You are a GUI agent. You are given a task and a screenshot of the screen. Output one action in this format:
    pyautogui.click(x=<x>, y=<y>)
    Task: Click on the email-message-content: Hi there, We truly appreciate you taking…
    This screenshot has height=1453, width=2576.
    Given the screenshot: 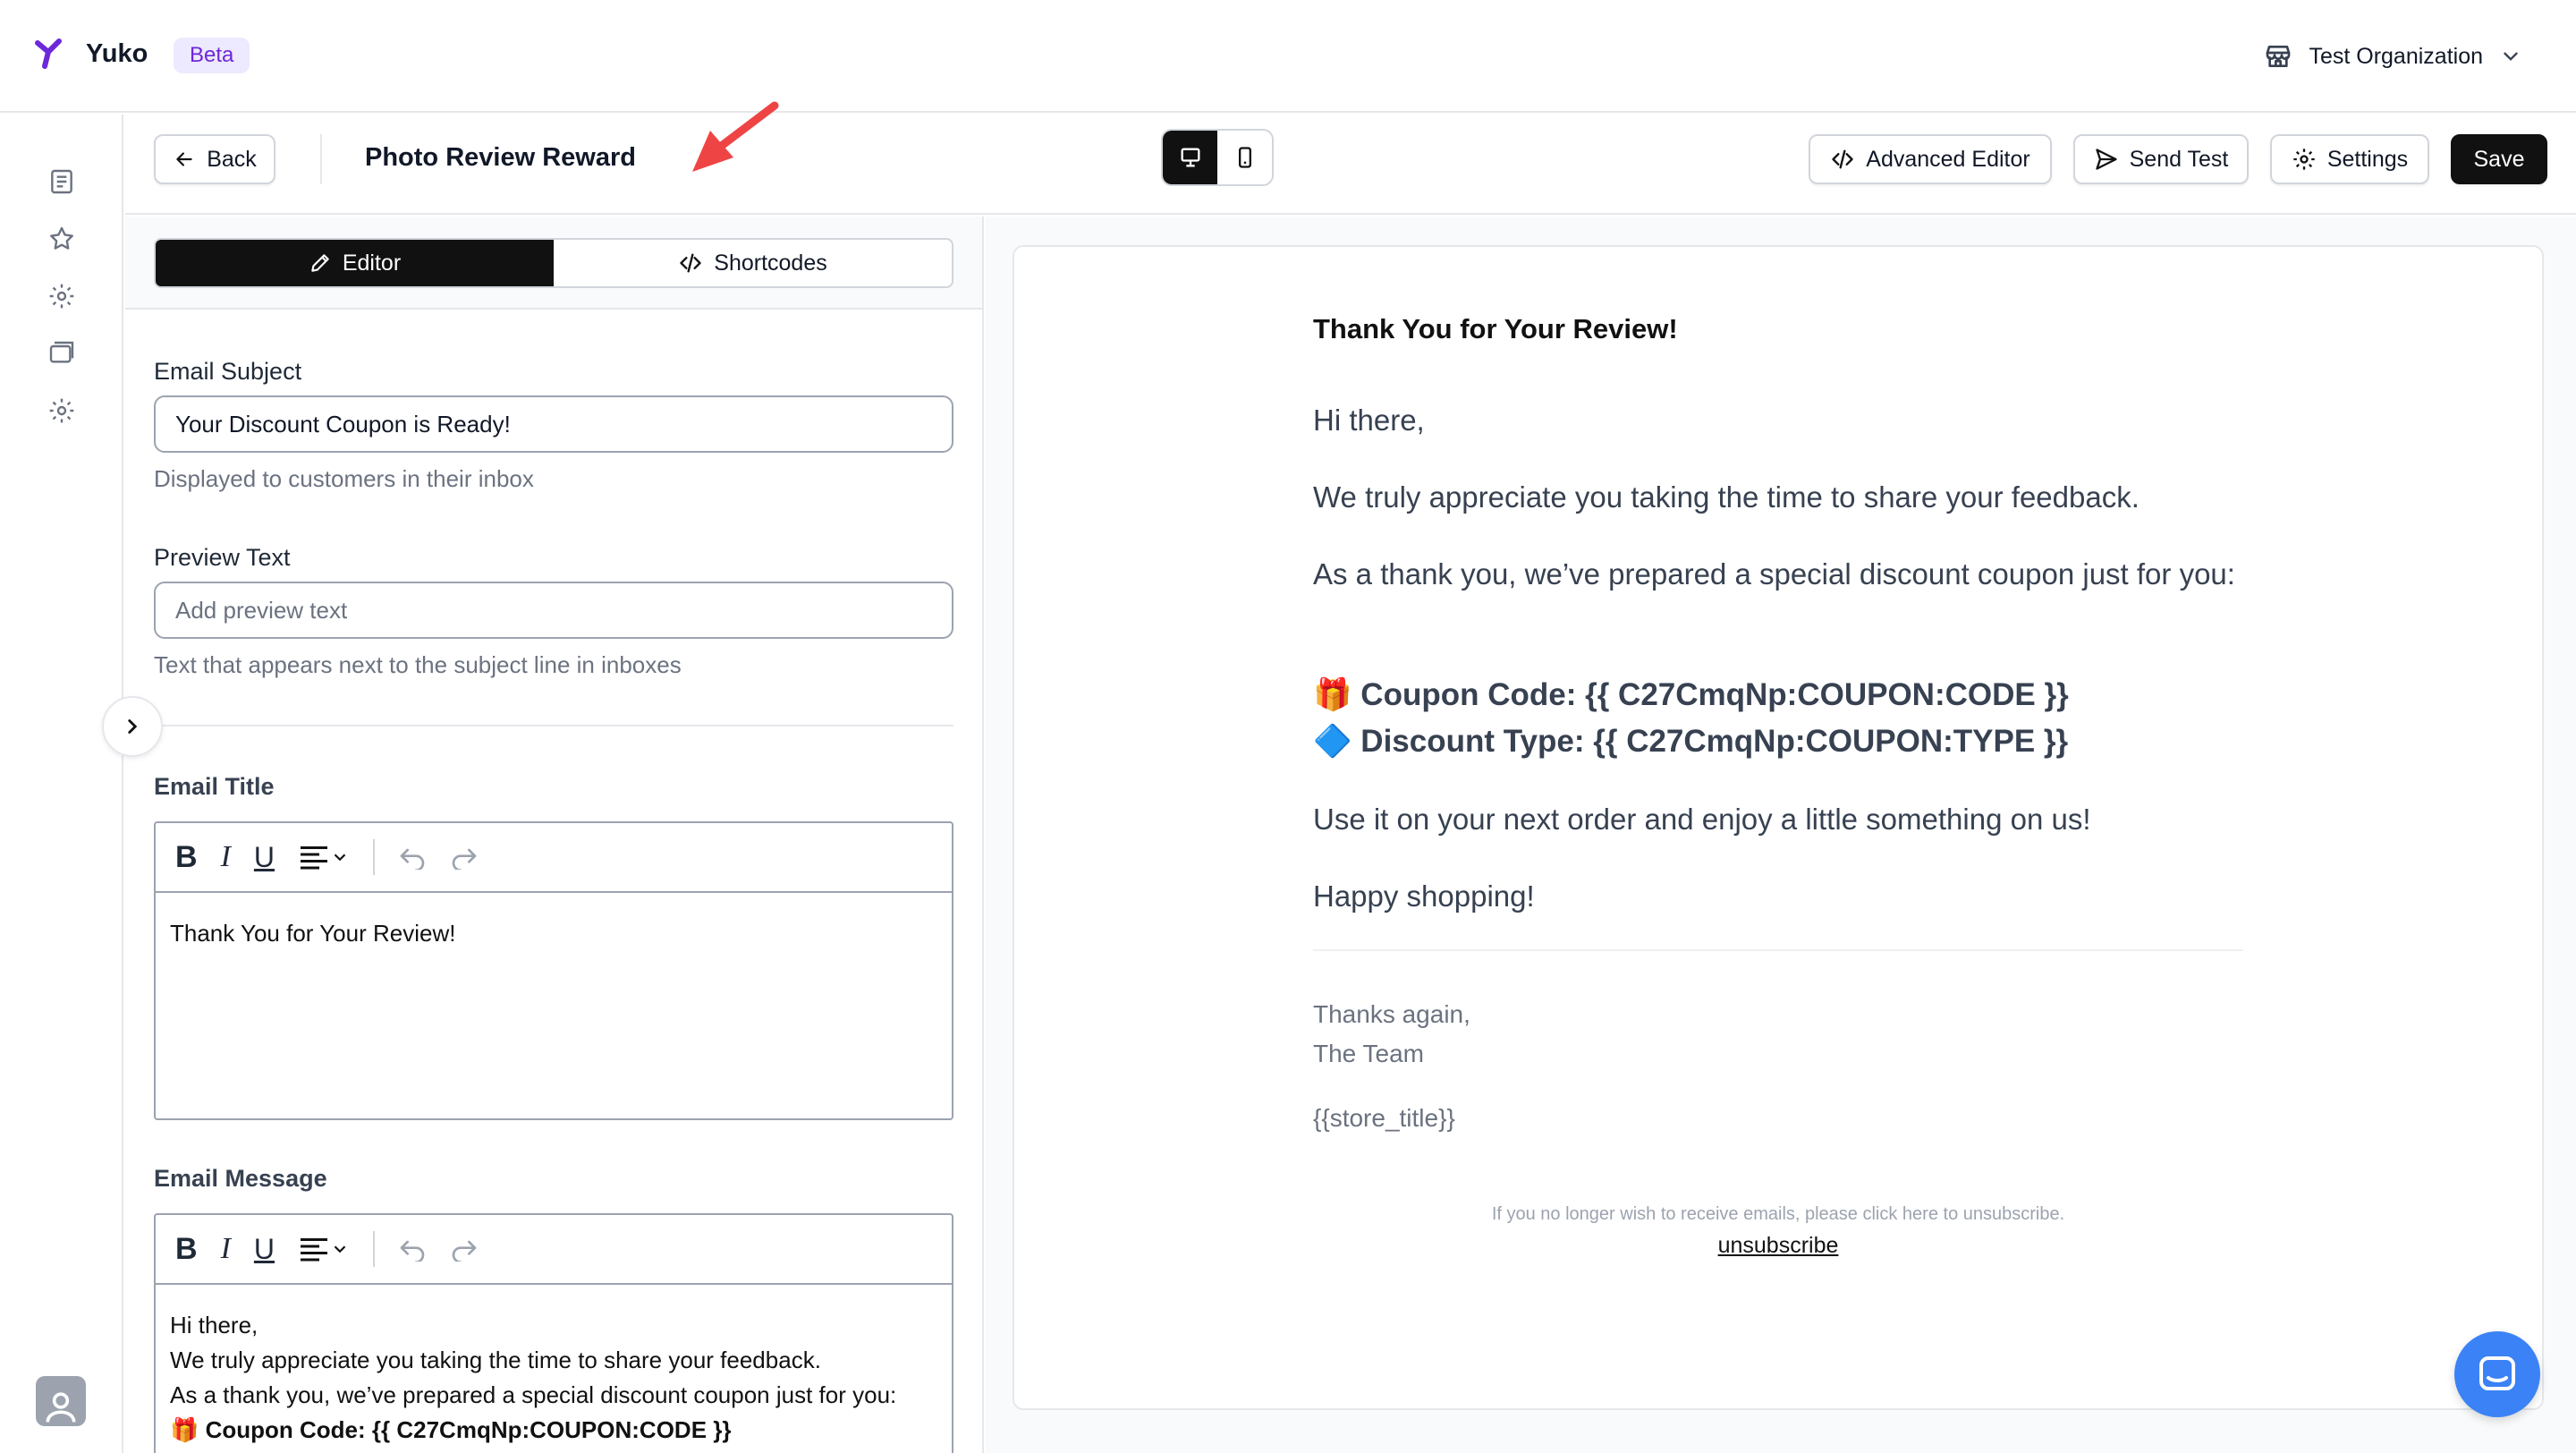 What is the action you would take?
    pyautogui.click(x=554, y=1369)
    